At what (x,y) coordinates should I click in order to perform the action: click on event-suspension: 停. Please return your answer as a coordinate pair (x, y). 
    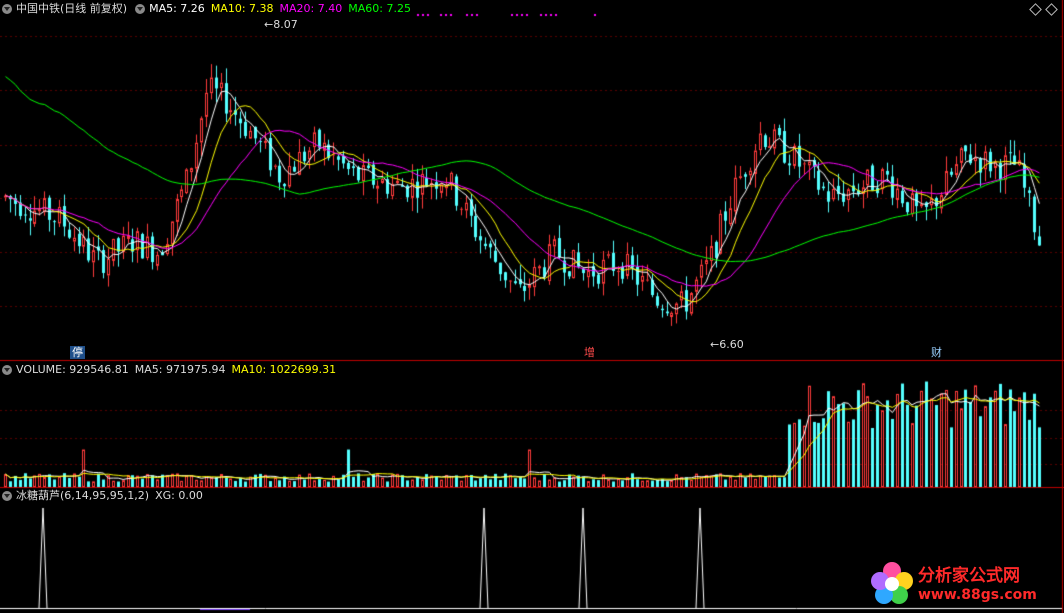
    Looking at the image, I should click on (77, 352).